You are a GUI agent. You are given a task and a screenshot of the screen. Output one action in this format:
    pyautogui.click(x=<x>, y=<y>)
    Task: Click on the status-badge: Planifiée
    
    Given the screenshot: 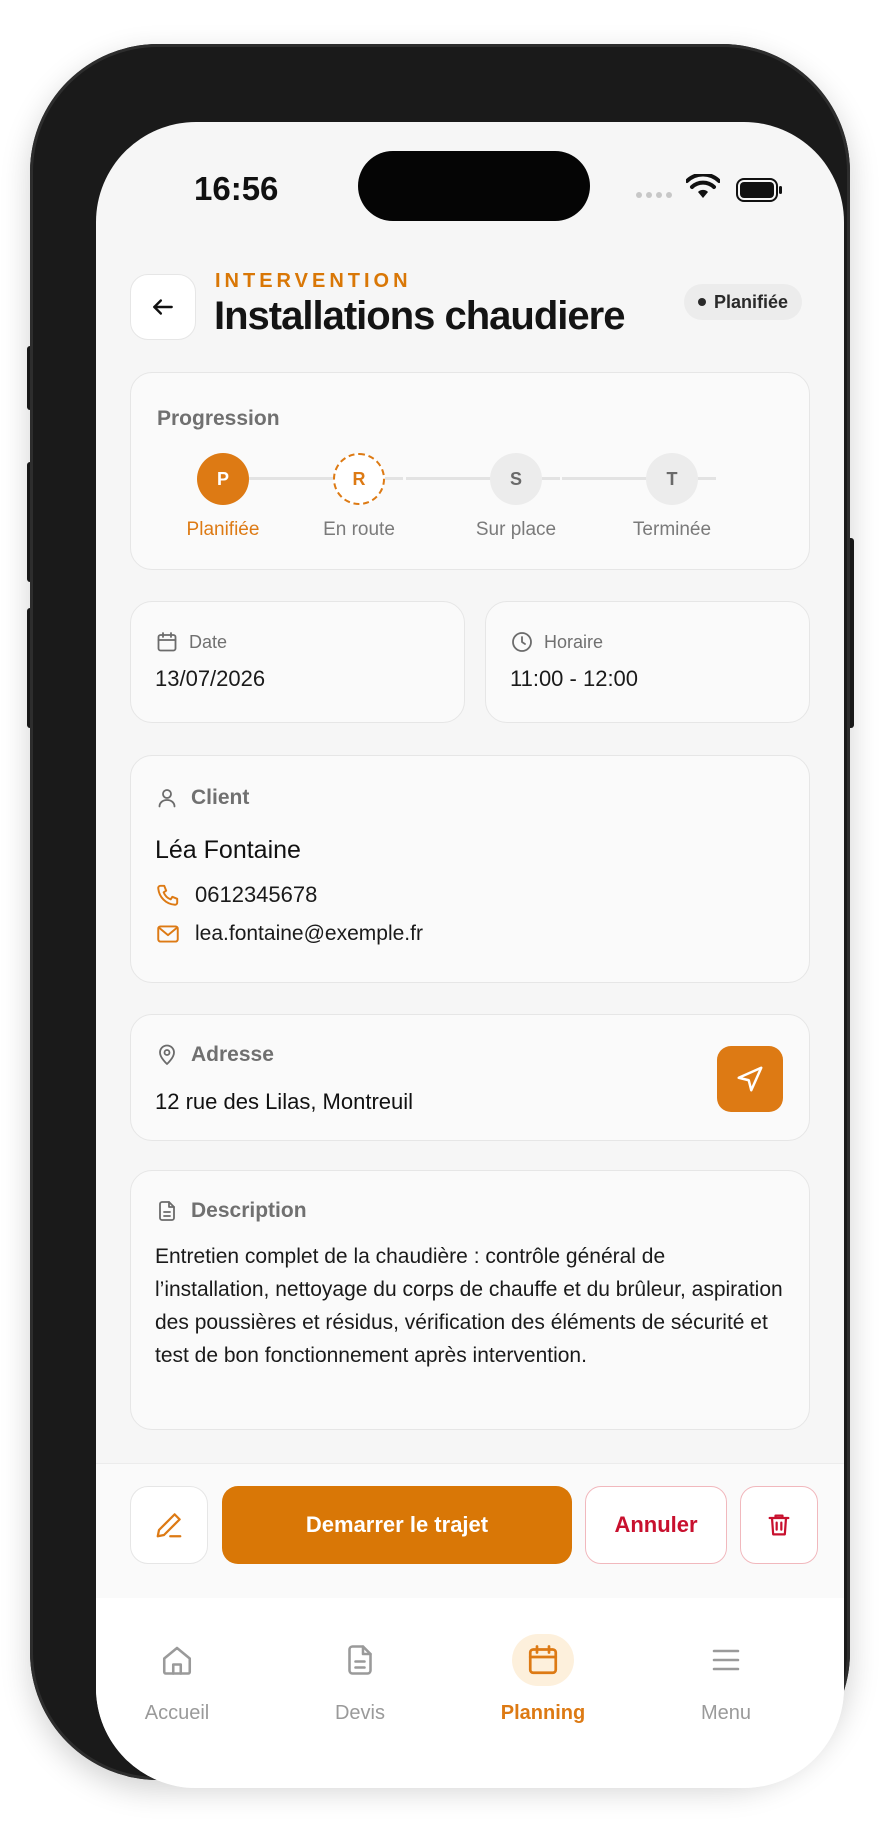 What is the action you would take?
    pyautogui.click(x=743, y=302)
    